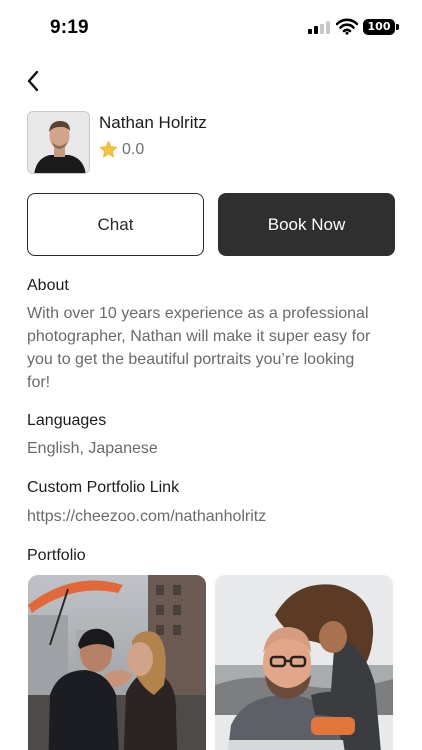 The height and width of the screenshot is (750, 422). I want to click on rating-value: 0.0, so click(133, 149).